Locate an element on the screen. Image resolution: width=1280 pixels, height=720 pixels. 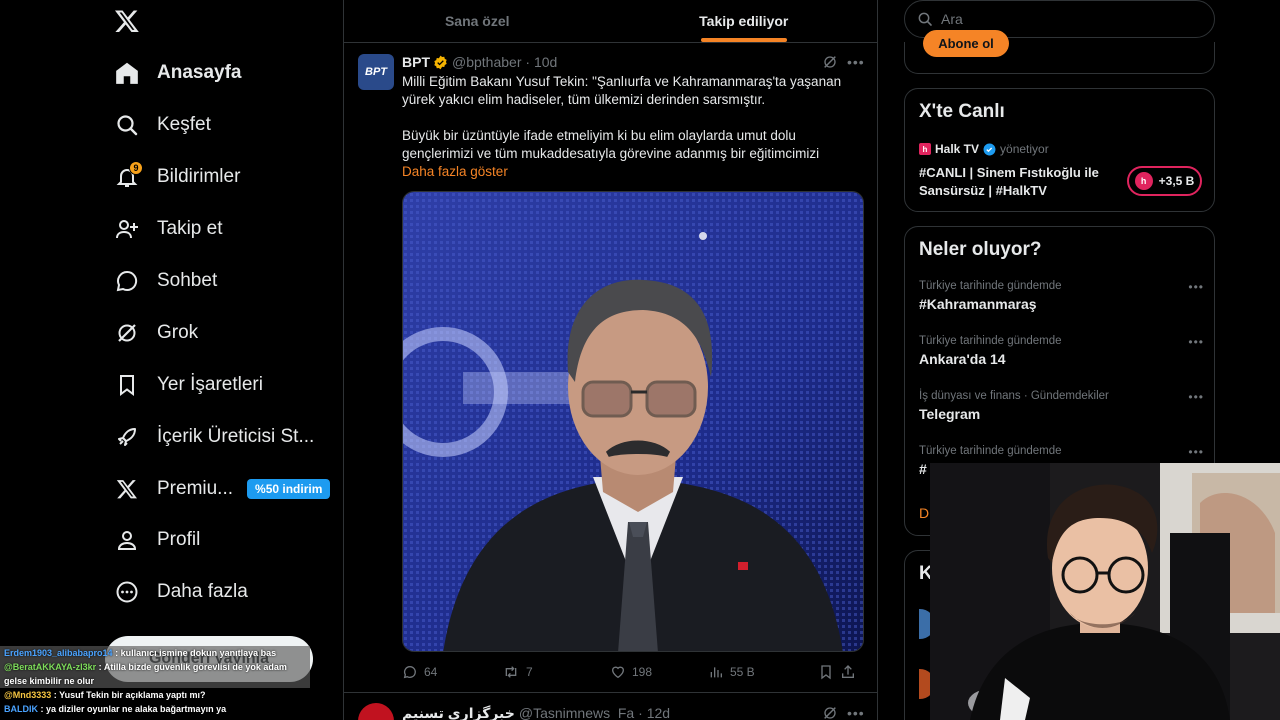
sidebar-item-chat: Sohbet is located at coordinates (165, 281).